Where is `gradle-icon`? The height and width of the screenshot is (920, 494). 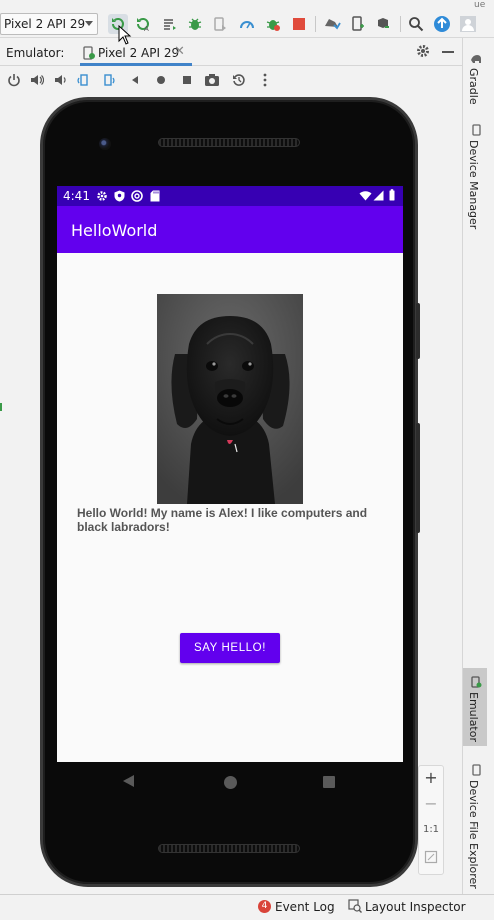
gradle-icon is located at coordinates (476, 59).